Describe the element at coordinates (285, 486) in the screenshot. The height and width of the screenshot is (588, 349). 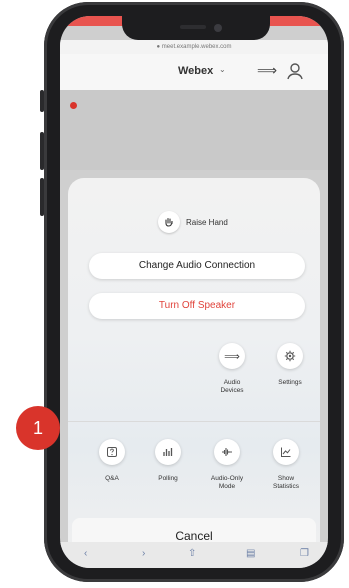
I see `label-line: Statistics` at that location.